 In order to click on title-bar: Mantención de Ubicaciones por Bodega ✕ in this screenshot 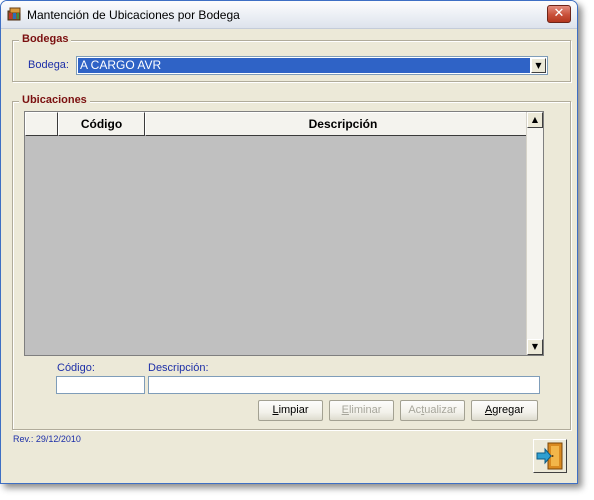, I will do `click(289, 15)`.